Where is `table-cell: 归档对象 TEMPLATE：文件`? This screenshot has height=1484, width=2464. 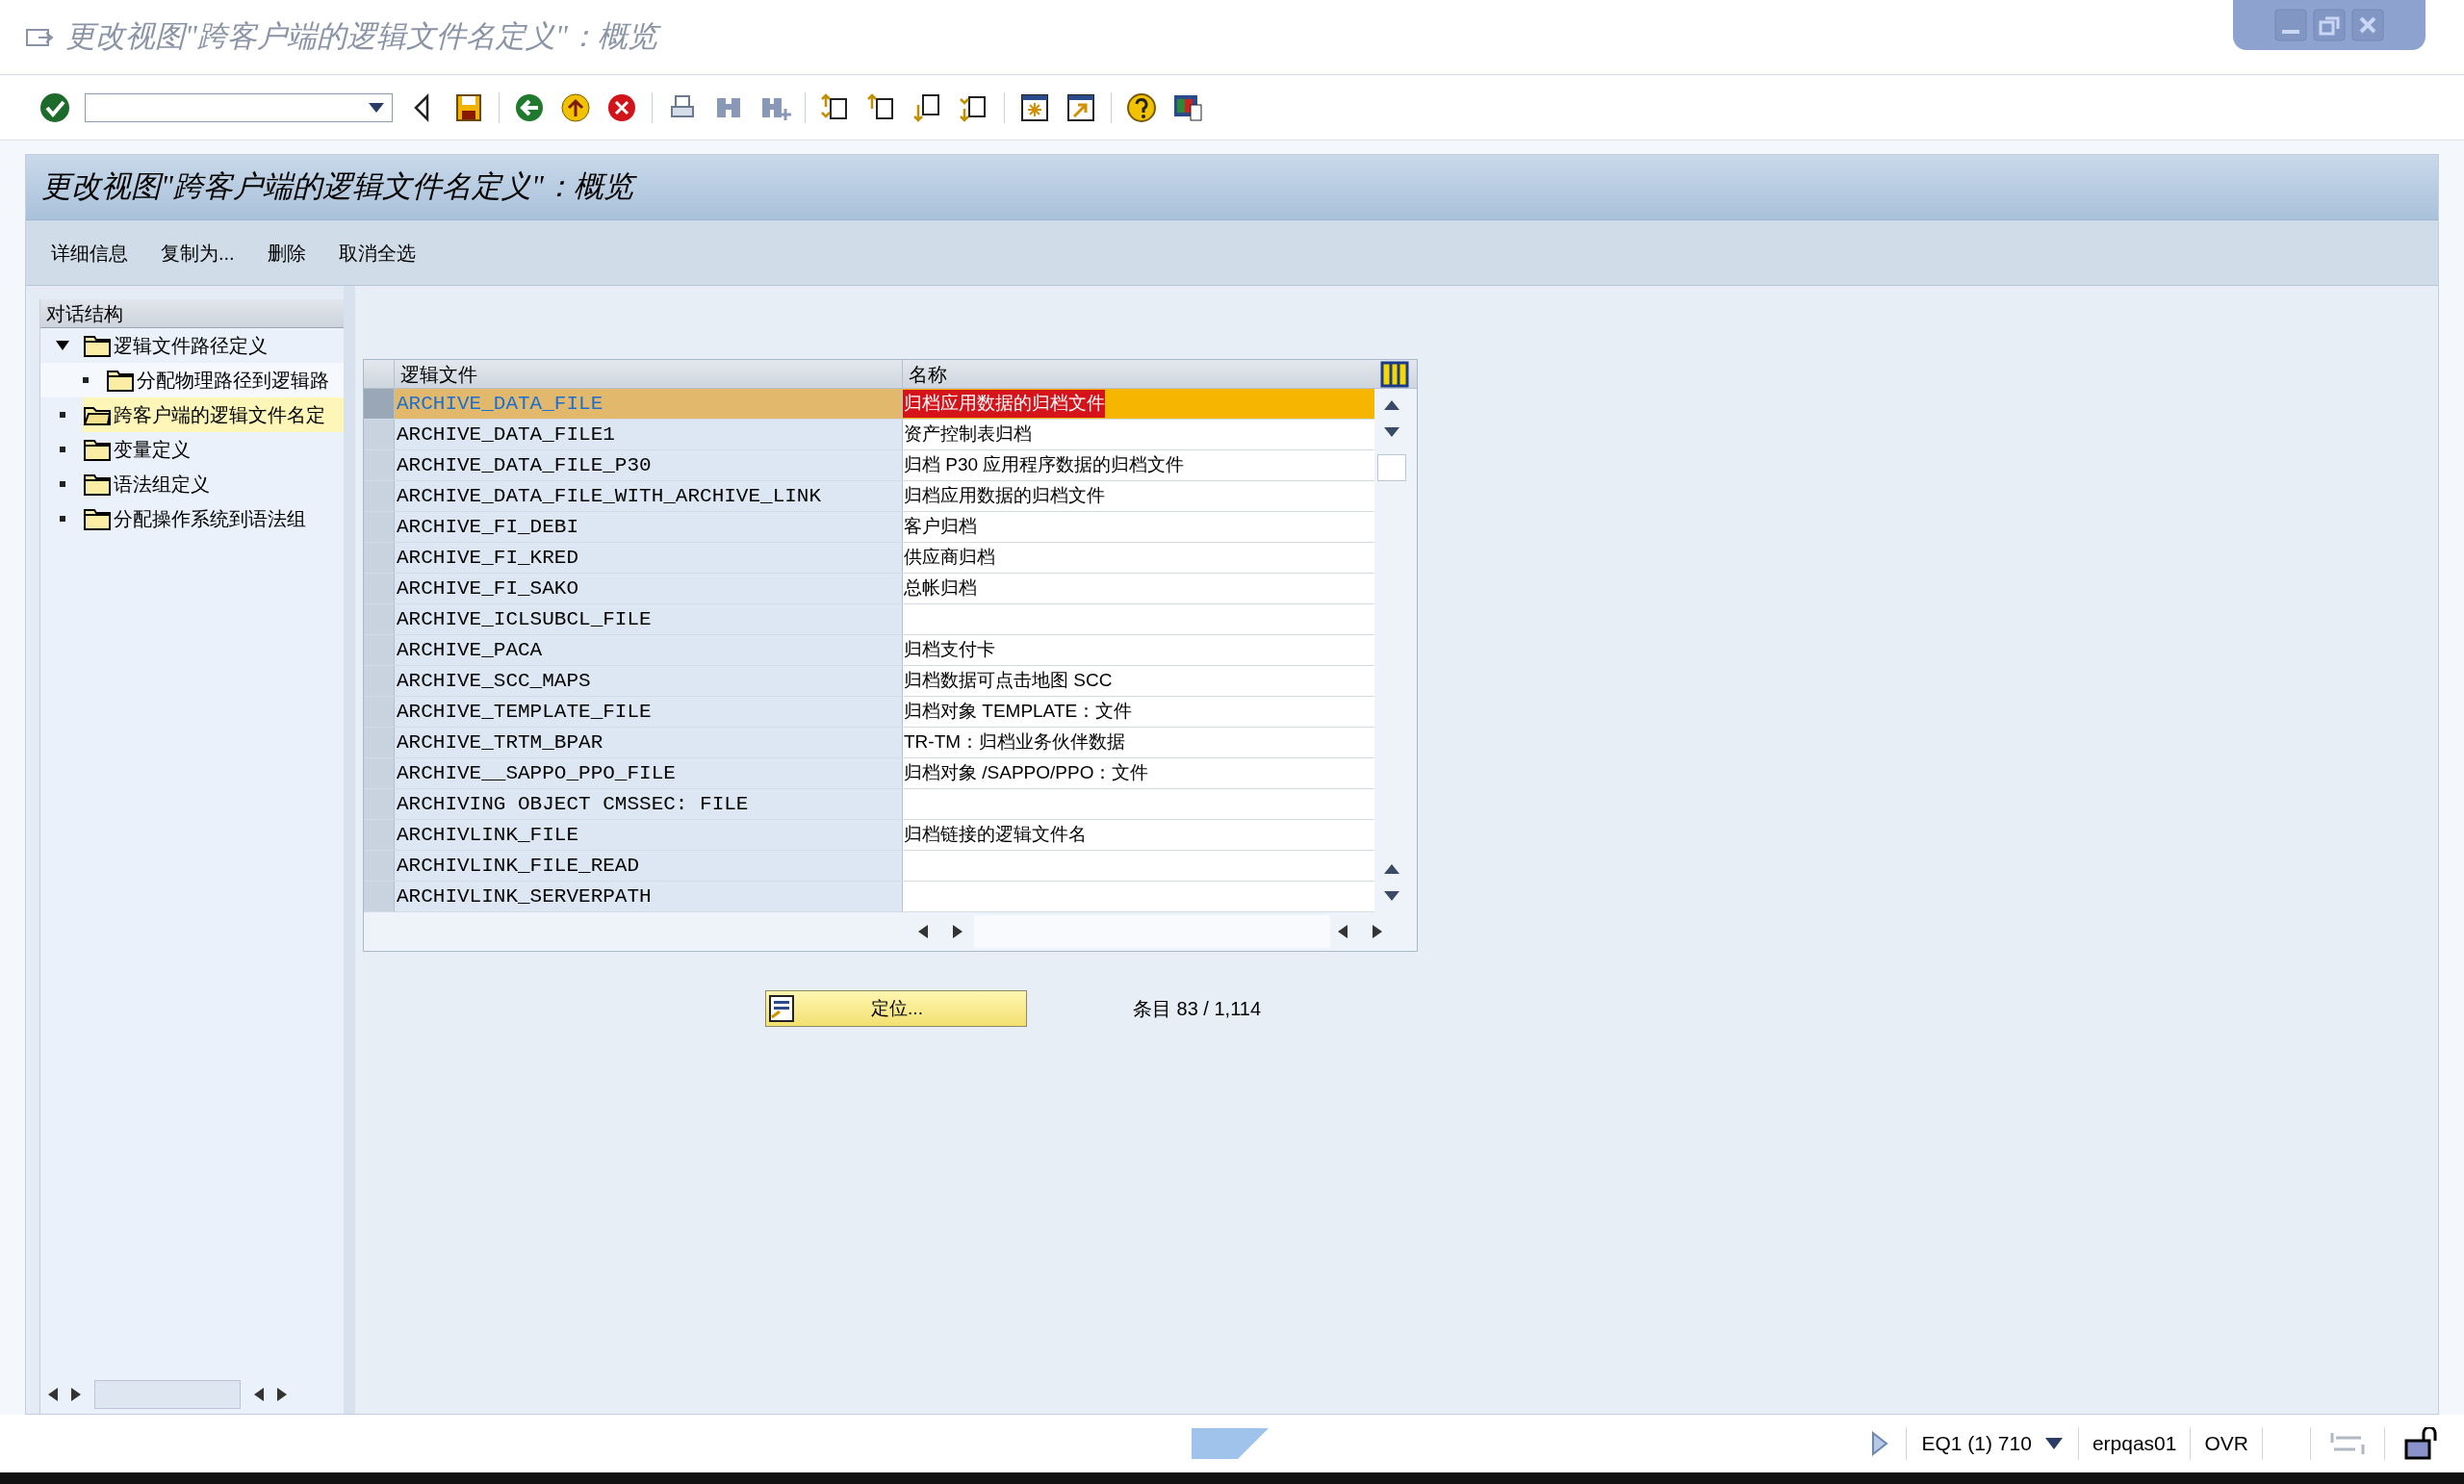 table-cell: 归档对象 TEMPLATE：文件 is located at coordinates (1138, 712).